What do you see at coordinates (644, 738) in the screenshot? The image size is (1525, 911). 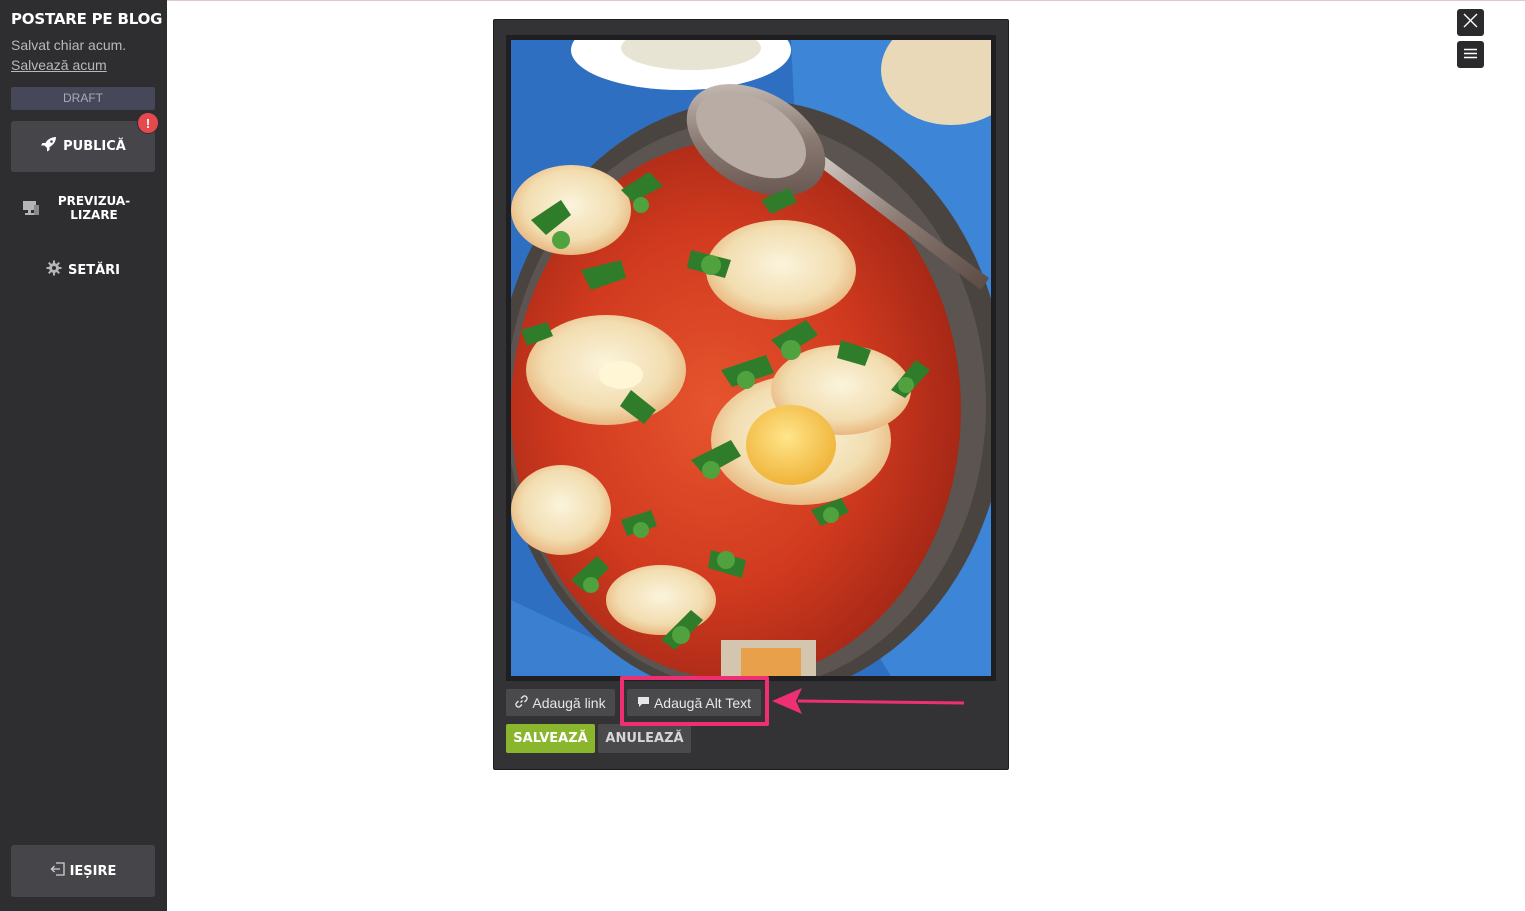 I see `cancel-button: ANULEAZĂ` at bounding box center [644, 738].